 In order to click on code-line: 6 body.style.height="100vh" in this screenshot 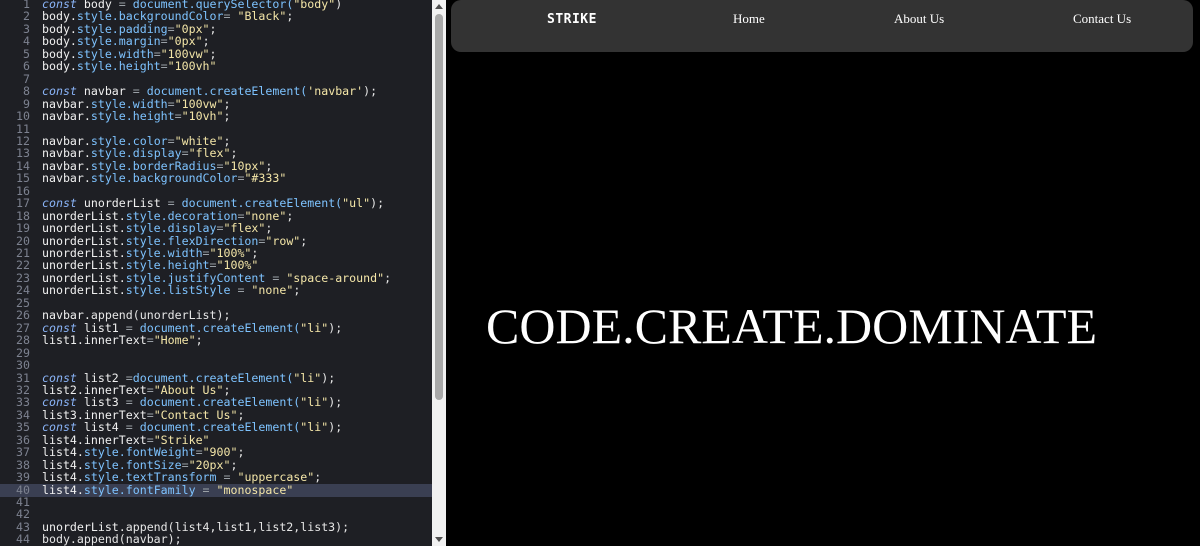, I will do `click(216, 66)`.